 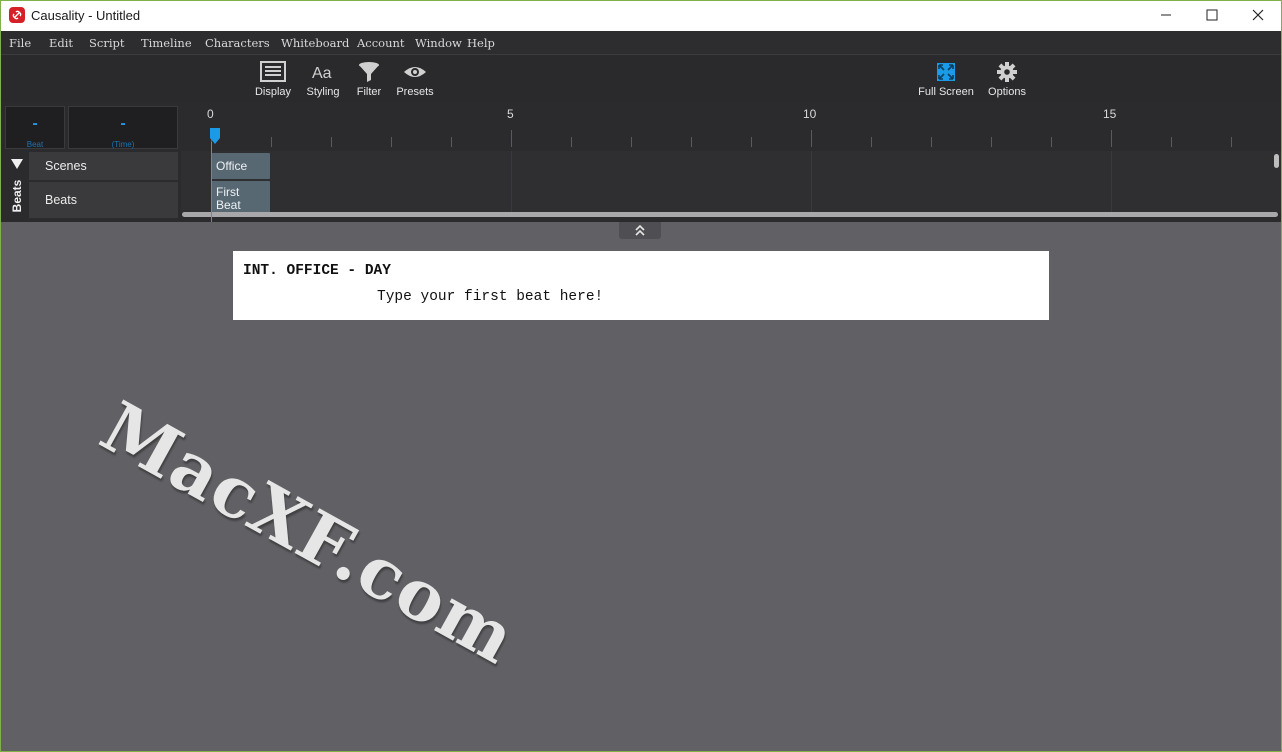 I want to click on menu-help: Help, so click(x=481, y=43).